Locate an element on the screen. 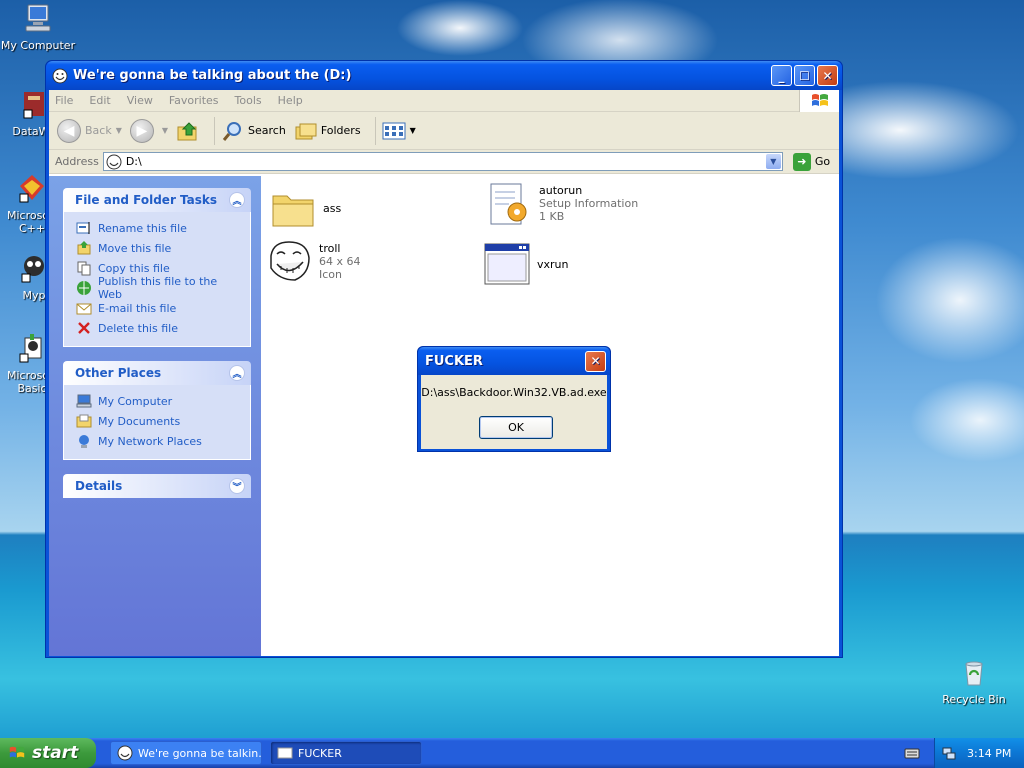  task-move-file: Move this file is located at coordinates (159, 248).